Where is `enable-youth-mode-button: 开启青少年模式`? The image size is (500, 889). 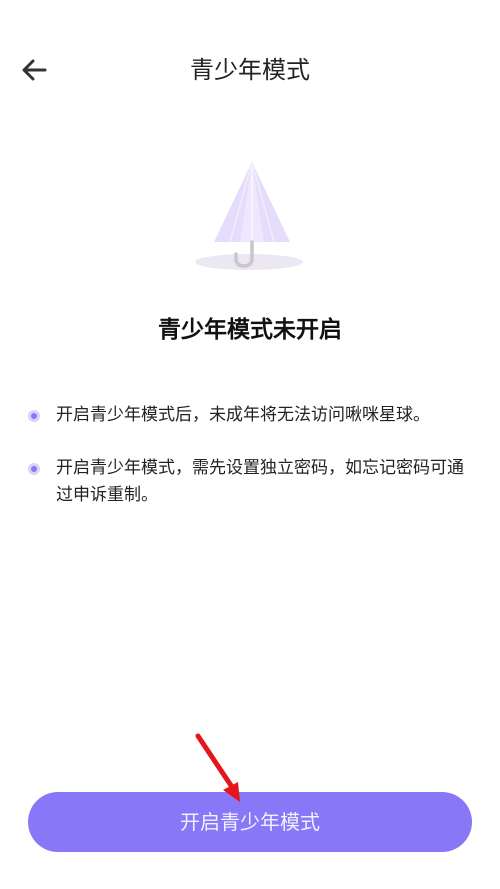 enable-youth-mode-button: 开启青少年模式 is located at coordinates (250, 822).